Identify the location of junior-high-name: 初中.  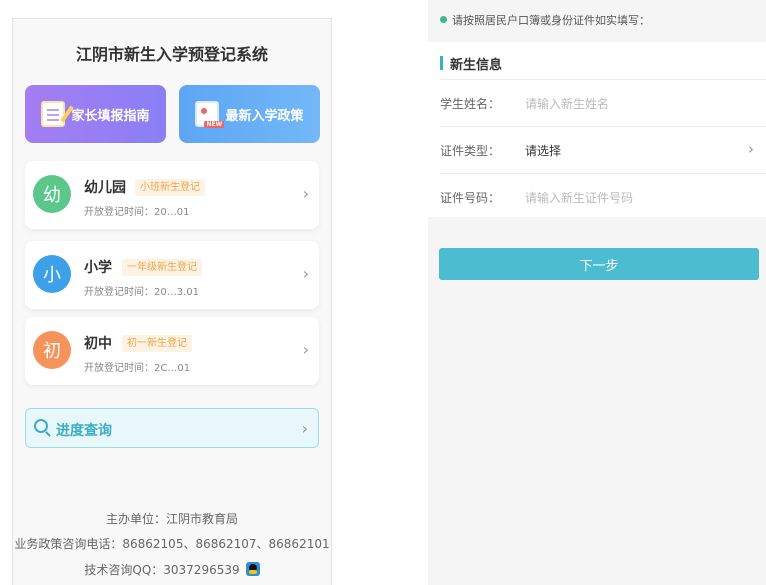
(98, 344).